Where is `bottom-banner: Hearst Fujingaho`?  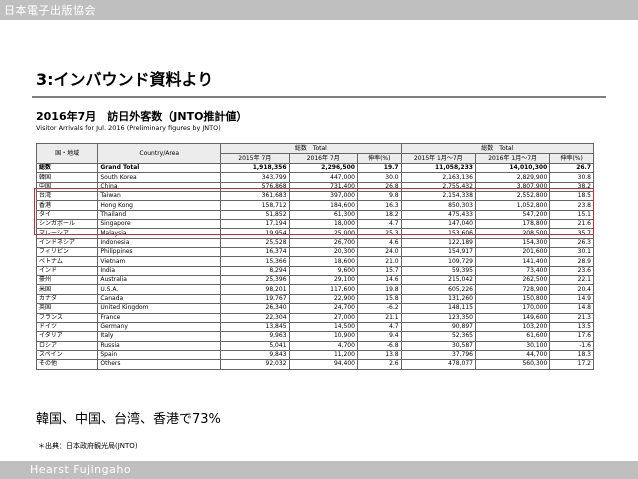
bottom-banner: Hearst Fujingaho is located at coordinates (319, 470).